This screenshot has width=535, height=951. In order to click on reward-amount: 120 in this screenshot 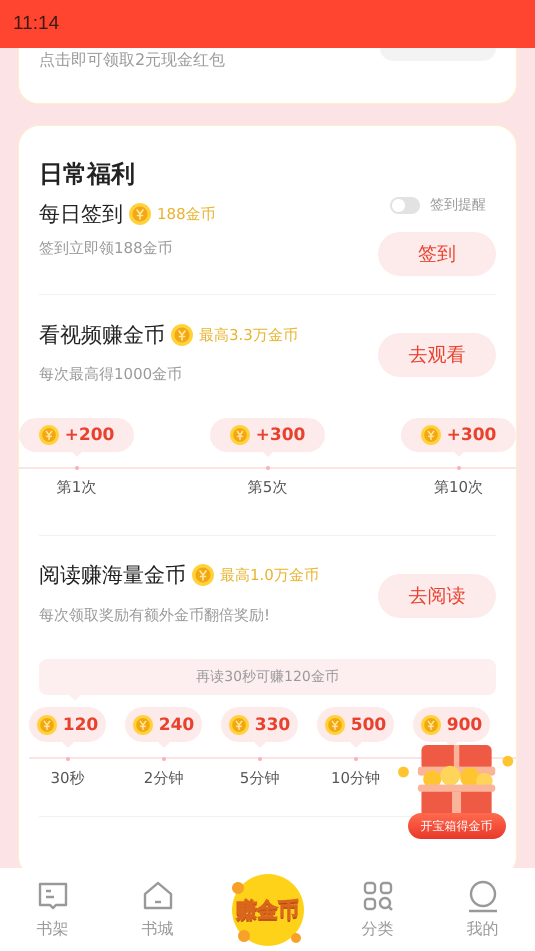, I will do `click(80, 724)`.